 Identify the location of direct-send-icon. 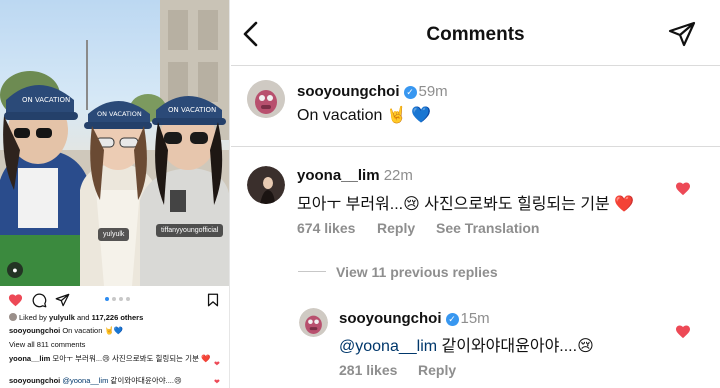
(683, 35).